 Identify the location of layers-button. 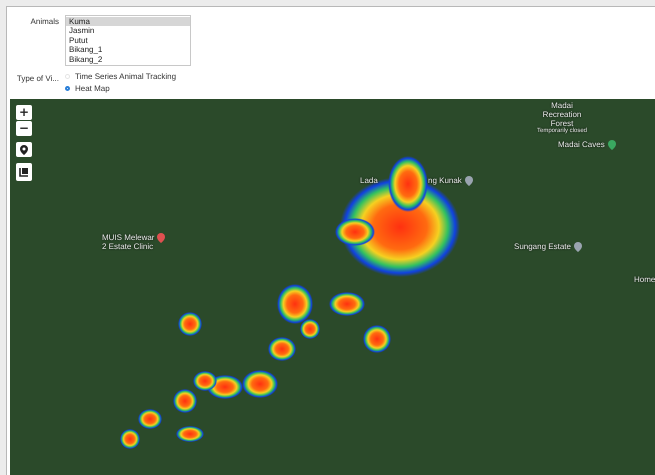
(24, 172).